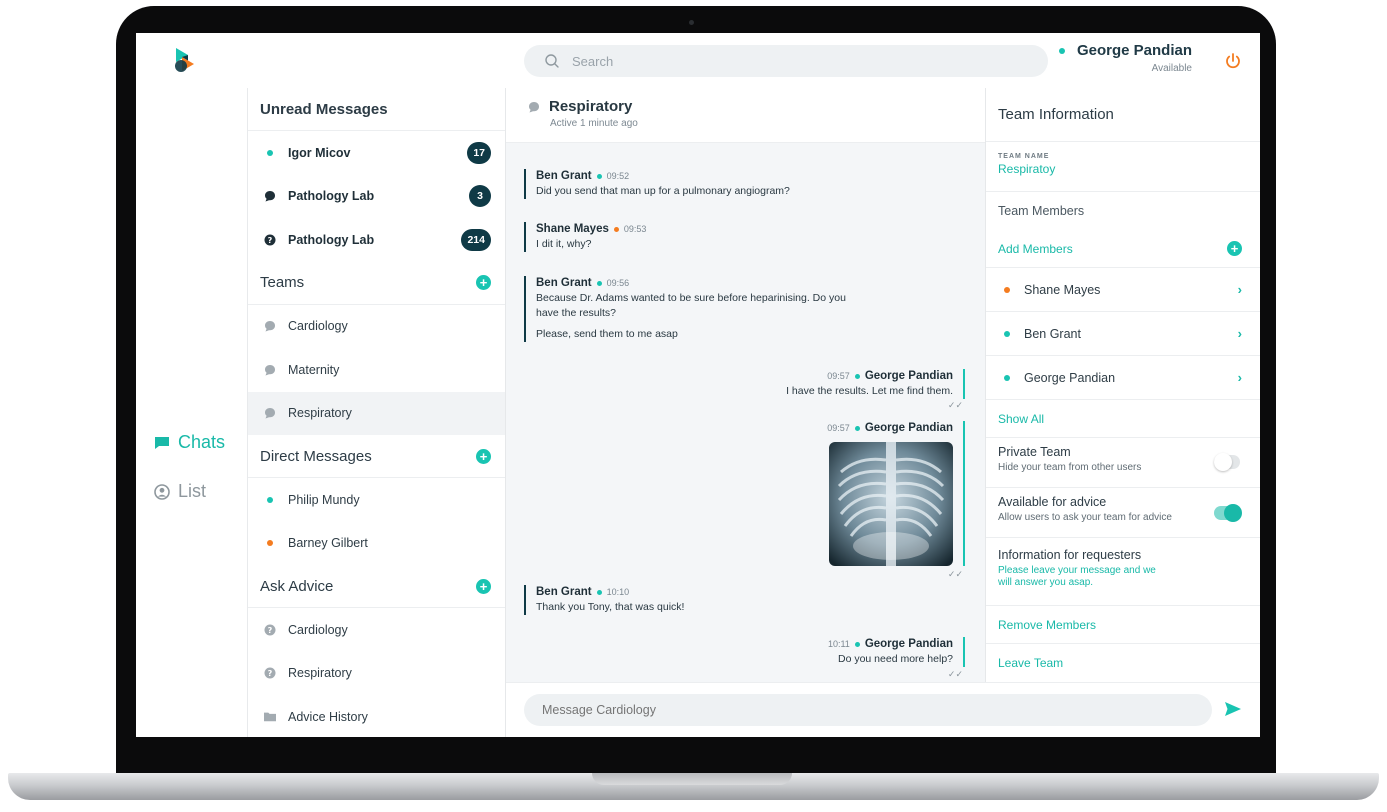 The width and height of the screenshot is (1387, 812). I want to click on list-item: Cardiology, so click(376, 327).